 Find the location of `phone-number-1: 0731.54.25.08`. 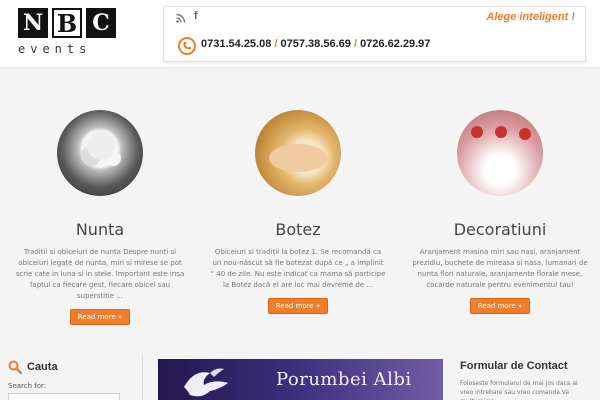

phone-number-1: 0731.54.25.08 is located at coordinates (236, 44).